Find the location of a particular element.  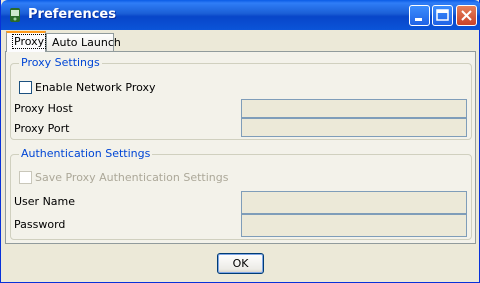

user-name-label: User Name is located at coordinates (45, 201).